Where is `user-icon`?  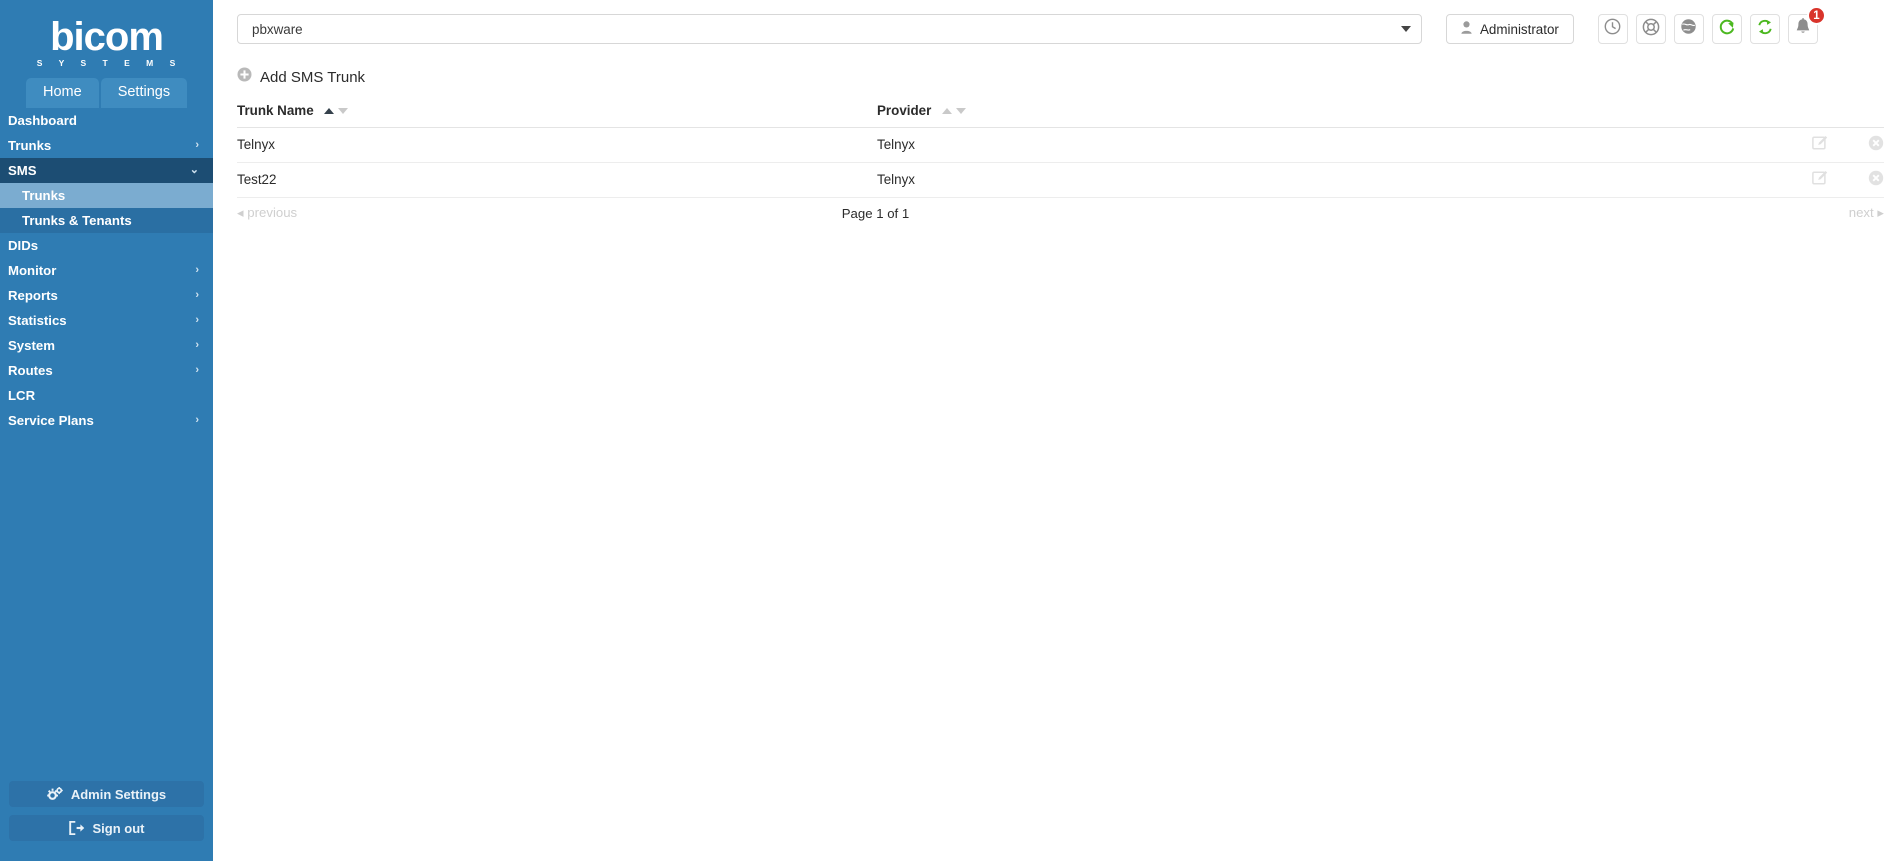
user-icon is located at coordinates (1466, 29).